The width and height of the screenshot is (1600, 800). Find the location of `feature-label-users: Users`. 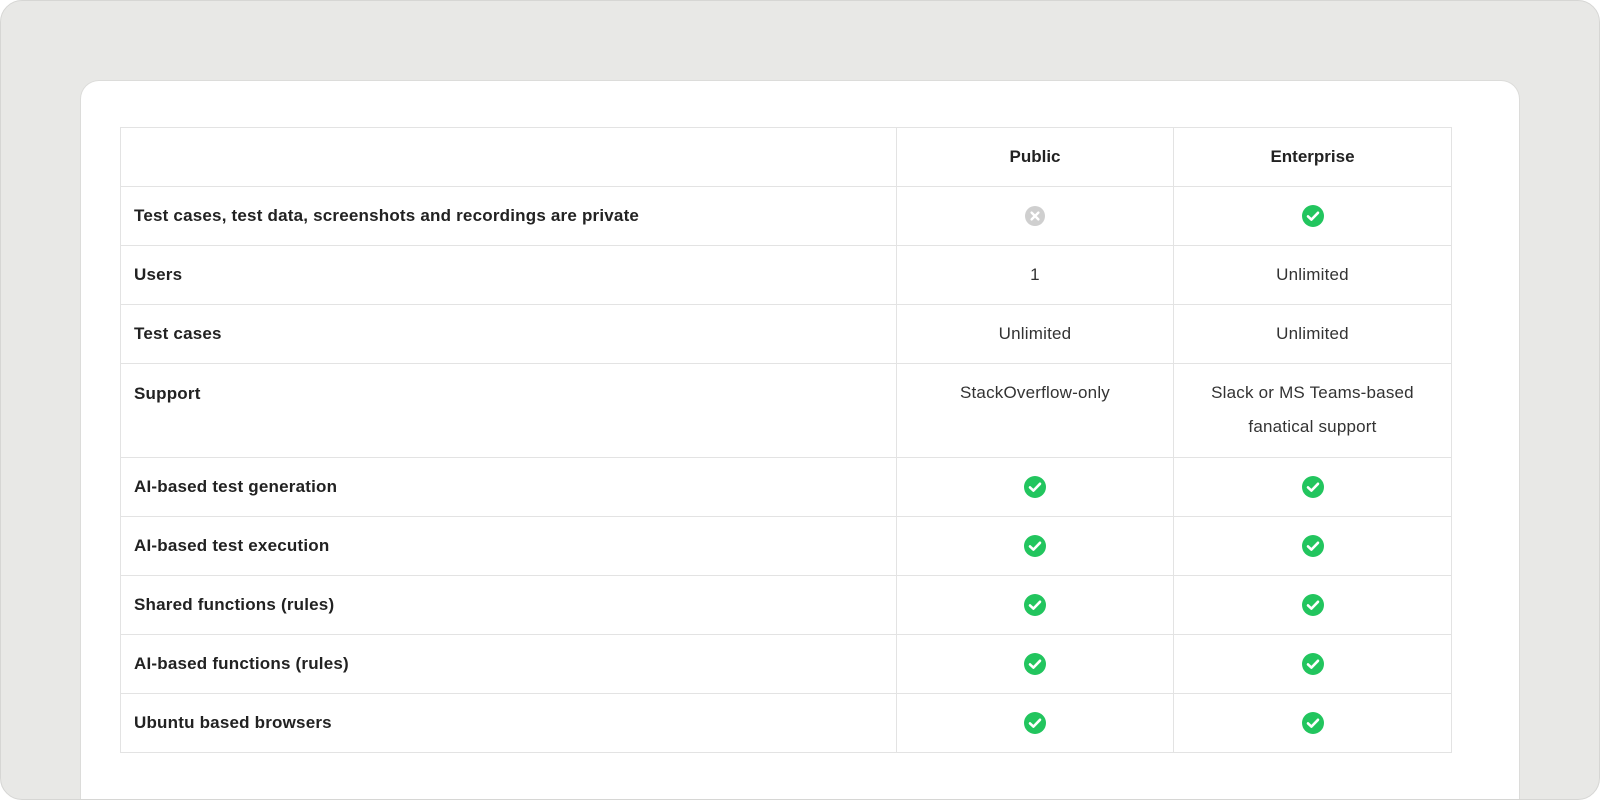

feature-label-users: Users is located at coordinates (508, 275).